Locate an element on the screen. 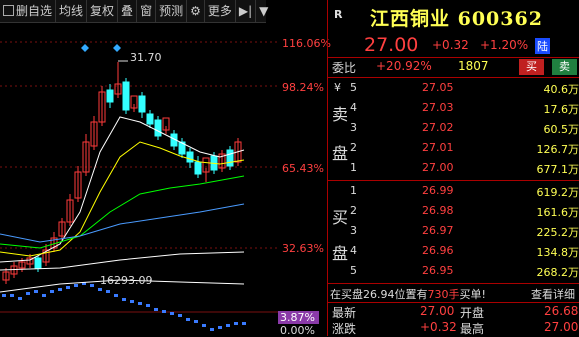 The height and width of the screenshot is (337, 579). more-button: 更多 is located at coordinates (220, 11).